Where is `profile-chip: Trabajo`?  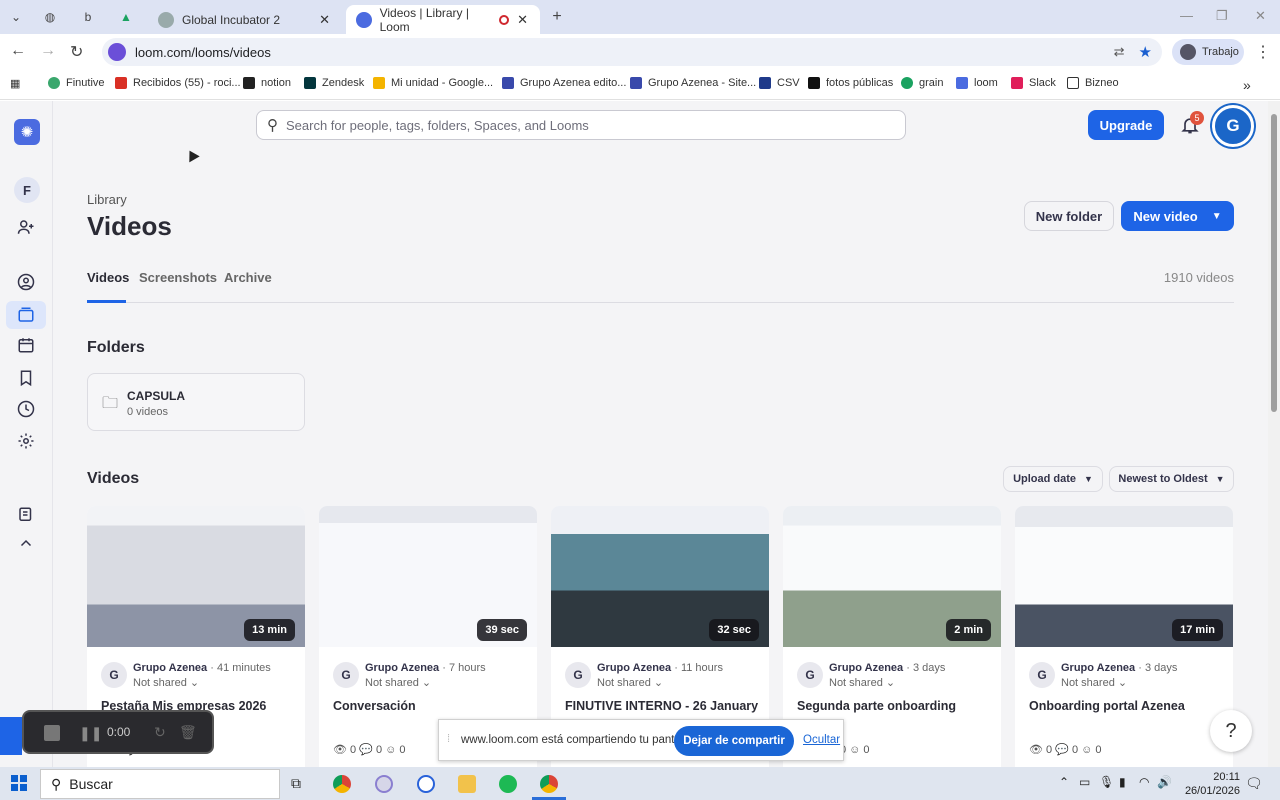
profile-chip: Trabajo is located at coordinates (1208, 52).